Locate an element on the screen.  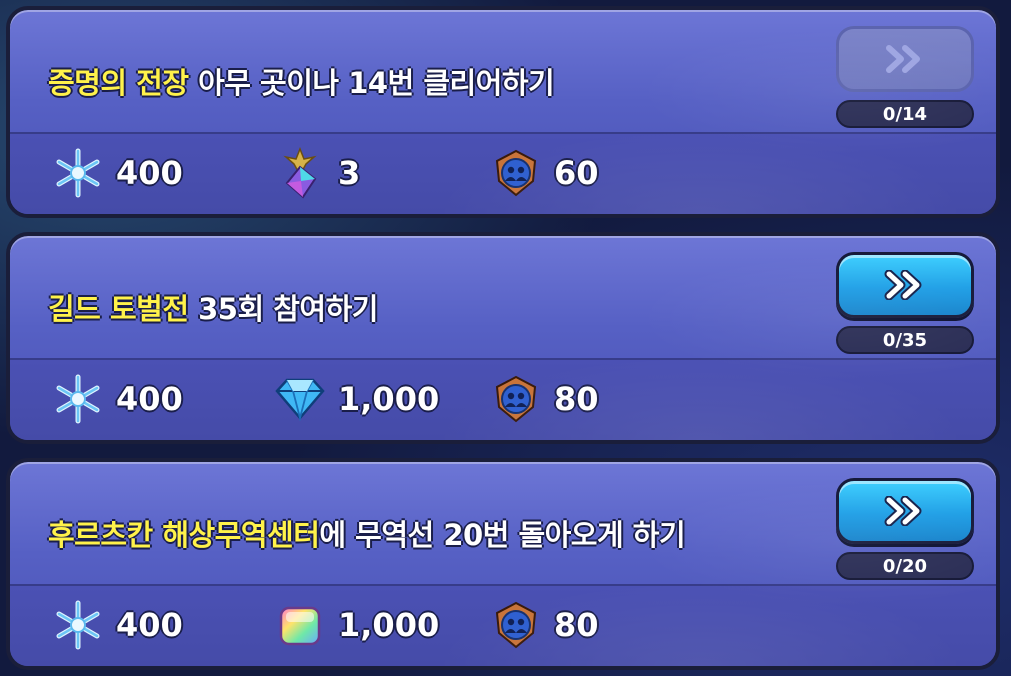
diamond-gem-icon is located at coordinates (300, 399).